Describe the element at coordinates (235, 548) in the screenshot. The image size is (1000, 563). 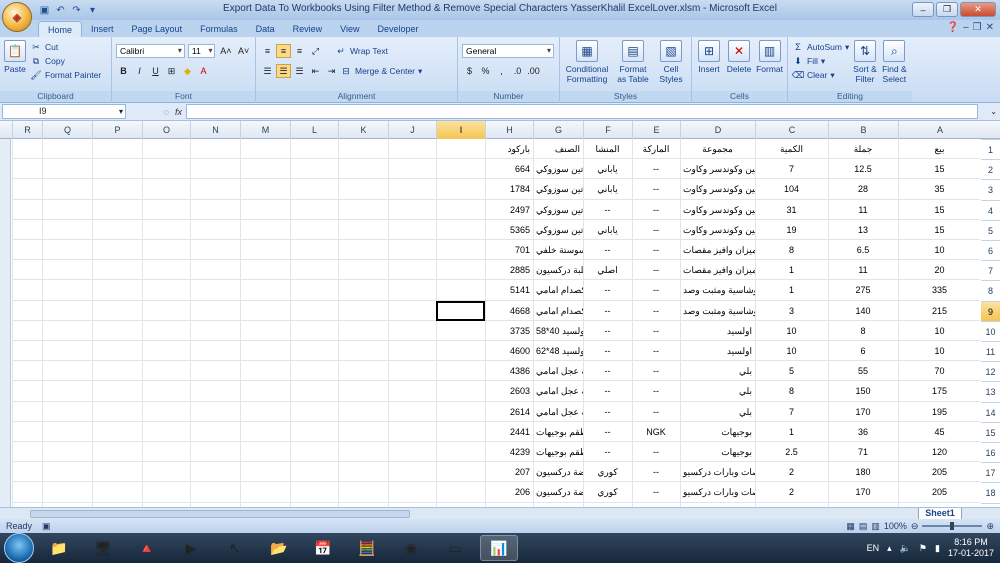
I see `cursor-tool-icon: ↖` at that location.